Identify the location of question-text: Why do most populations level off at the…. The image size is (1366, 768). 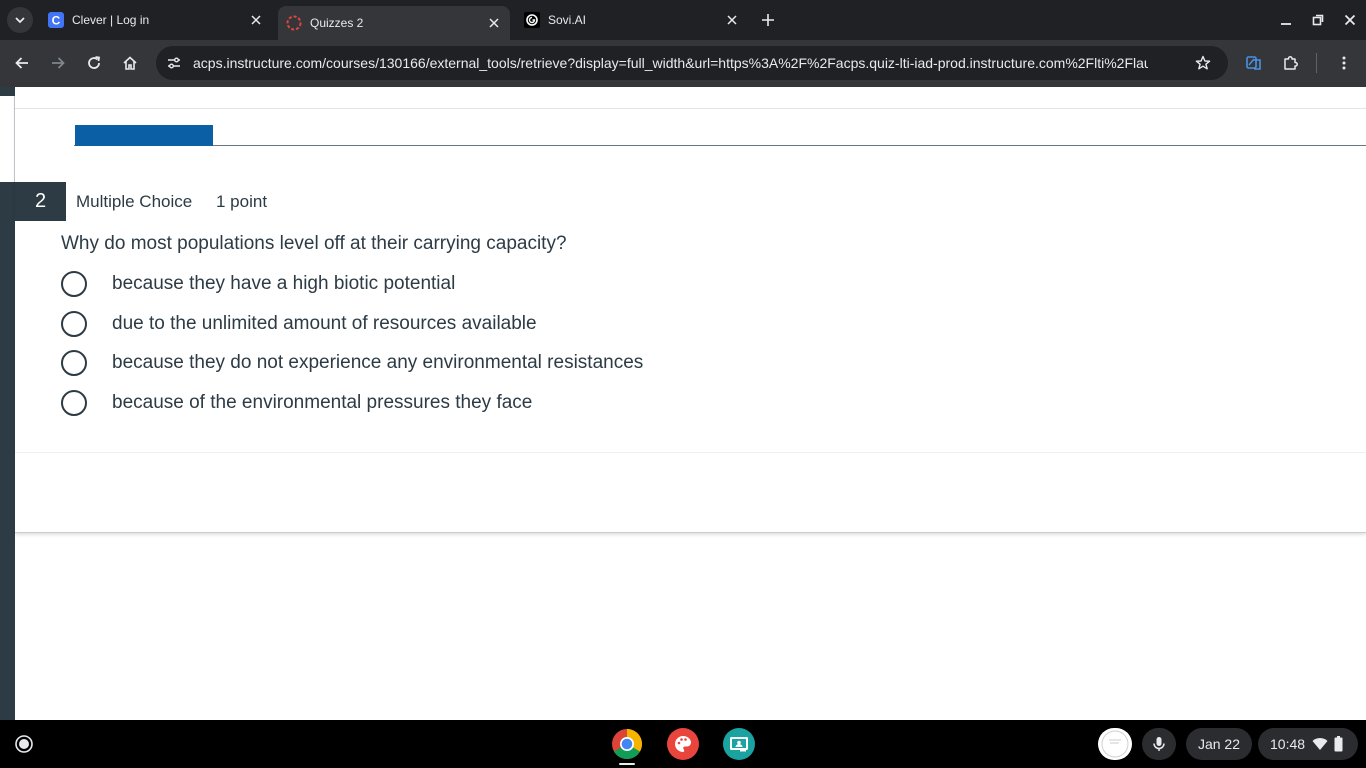
(314, 243).